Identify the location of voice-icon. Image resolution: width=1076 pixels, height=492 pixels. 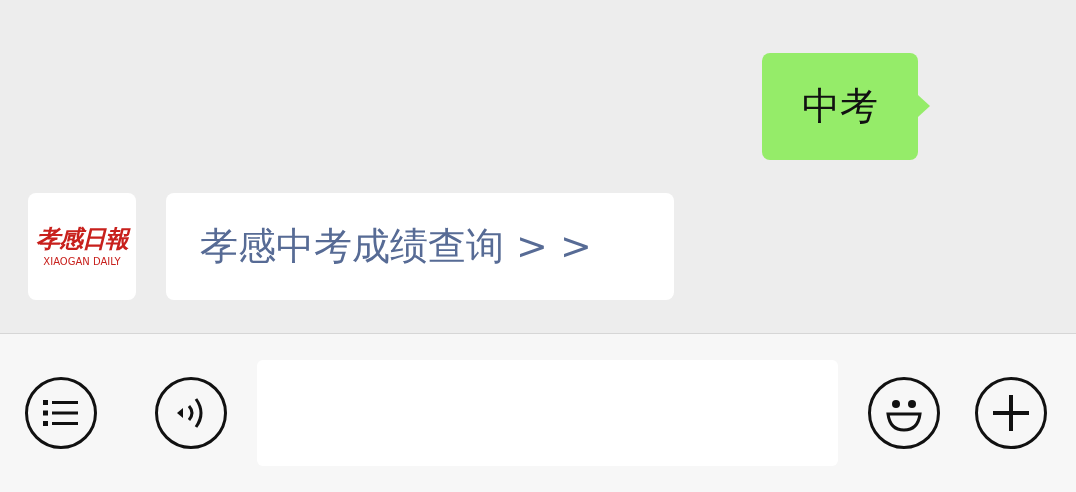
(191, 413).